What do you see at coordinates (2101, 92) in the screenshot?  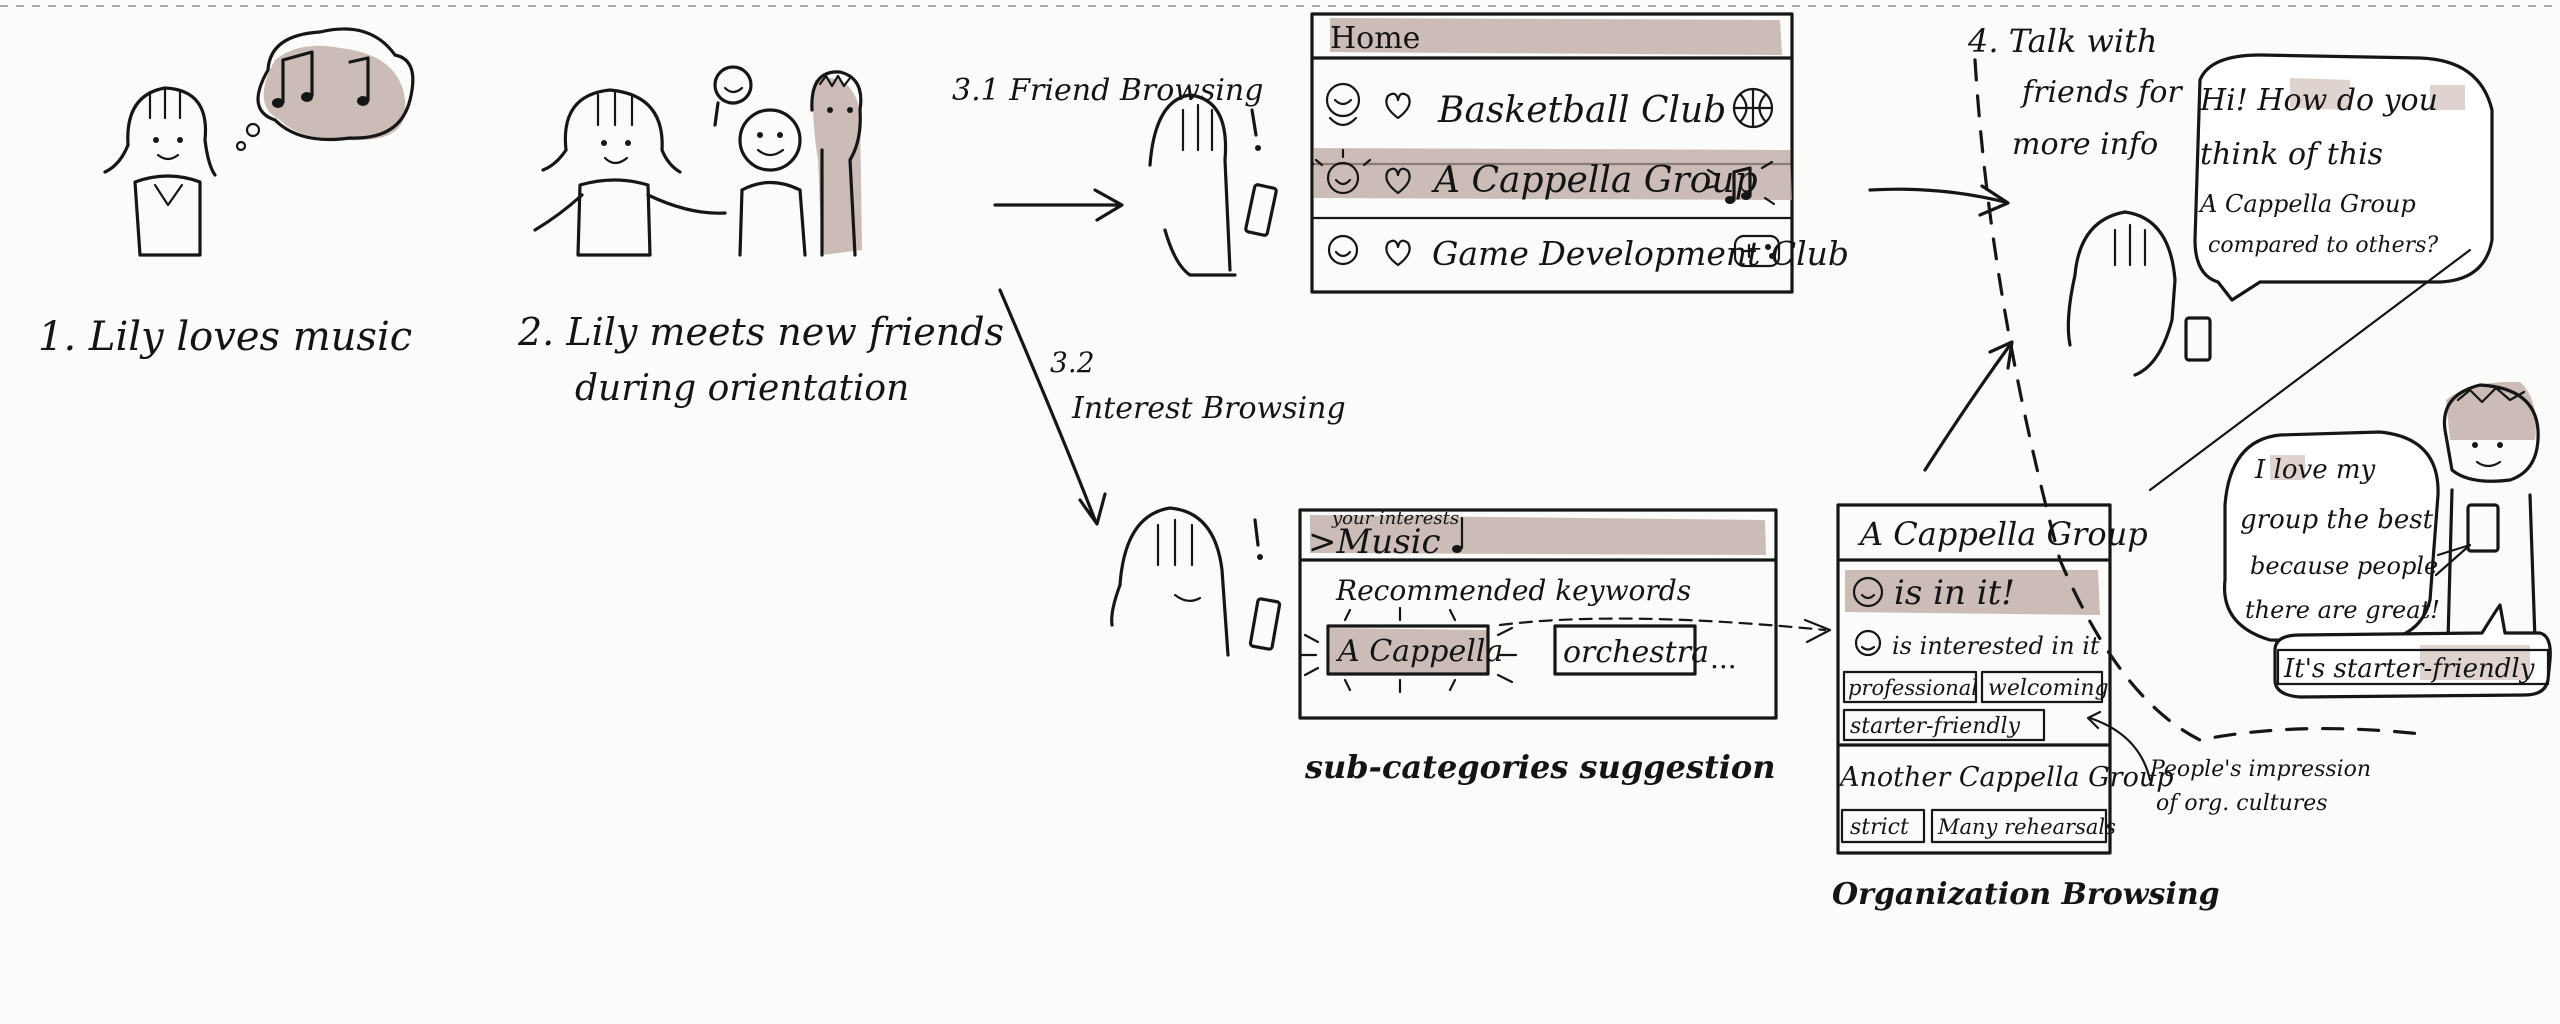 I see `caption-step4-line2: friends for` at bounding box center [2101, 92].